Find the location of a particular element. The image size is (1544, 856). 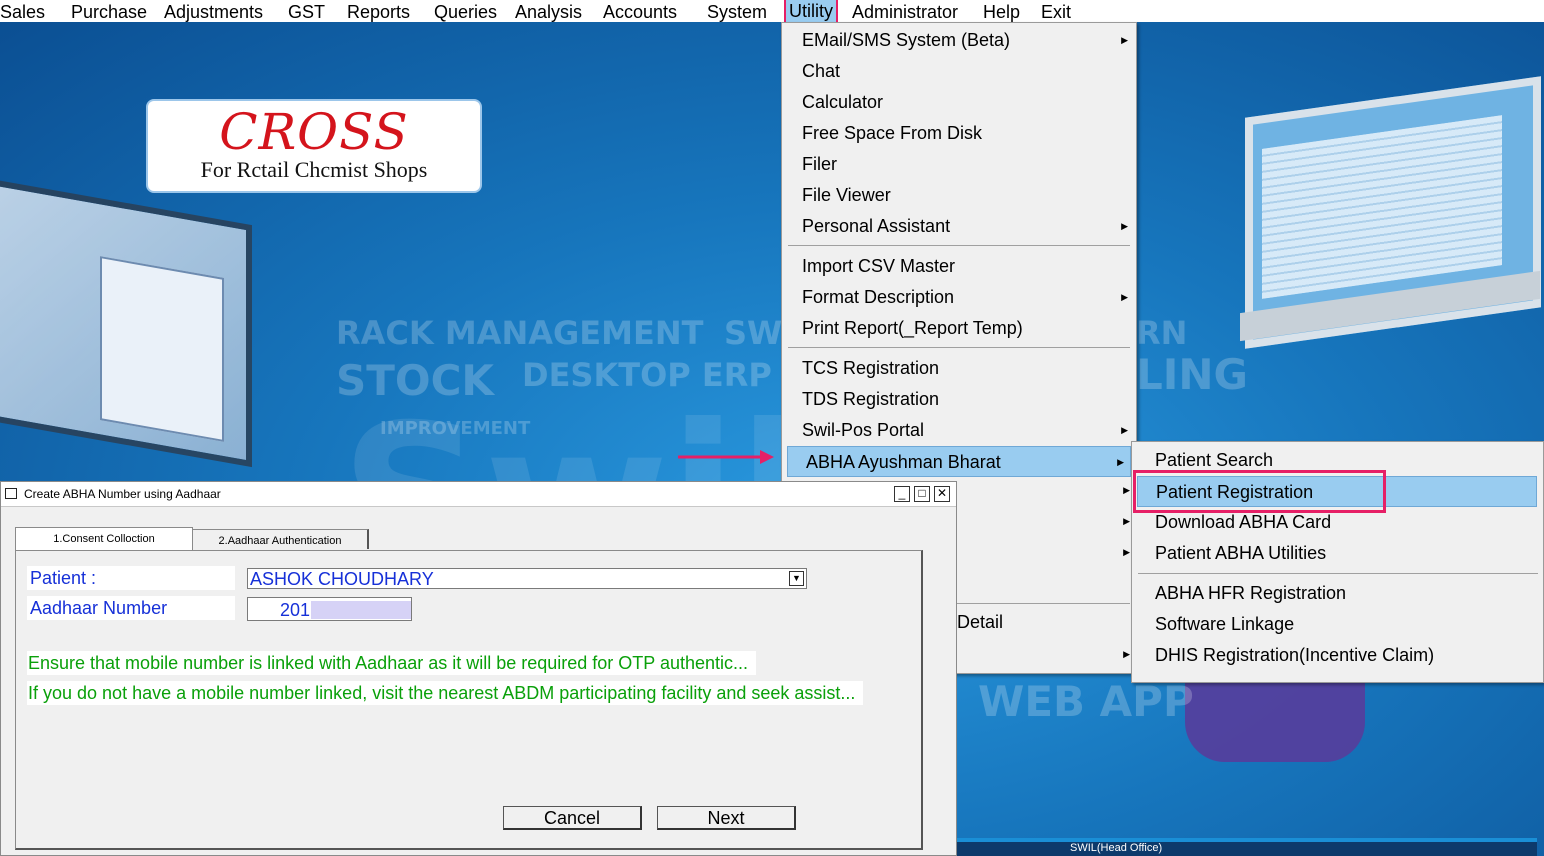

aadhaar-value: 201 is located at coordinates (295, 610).